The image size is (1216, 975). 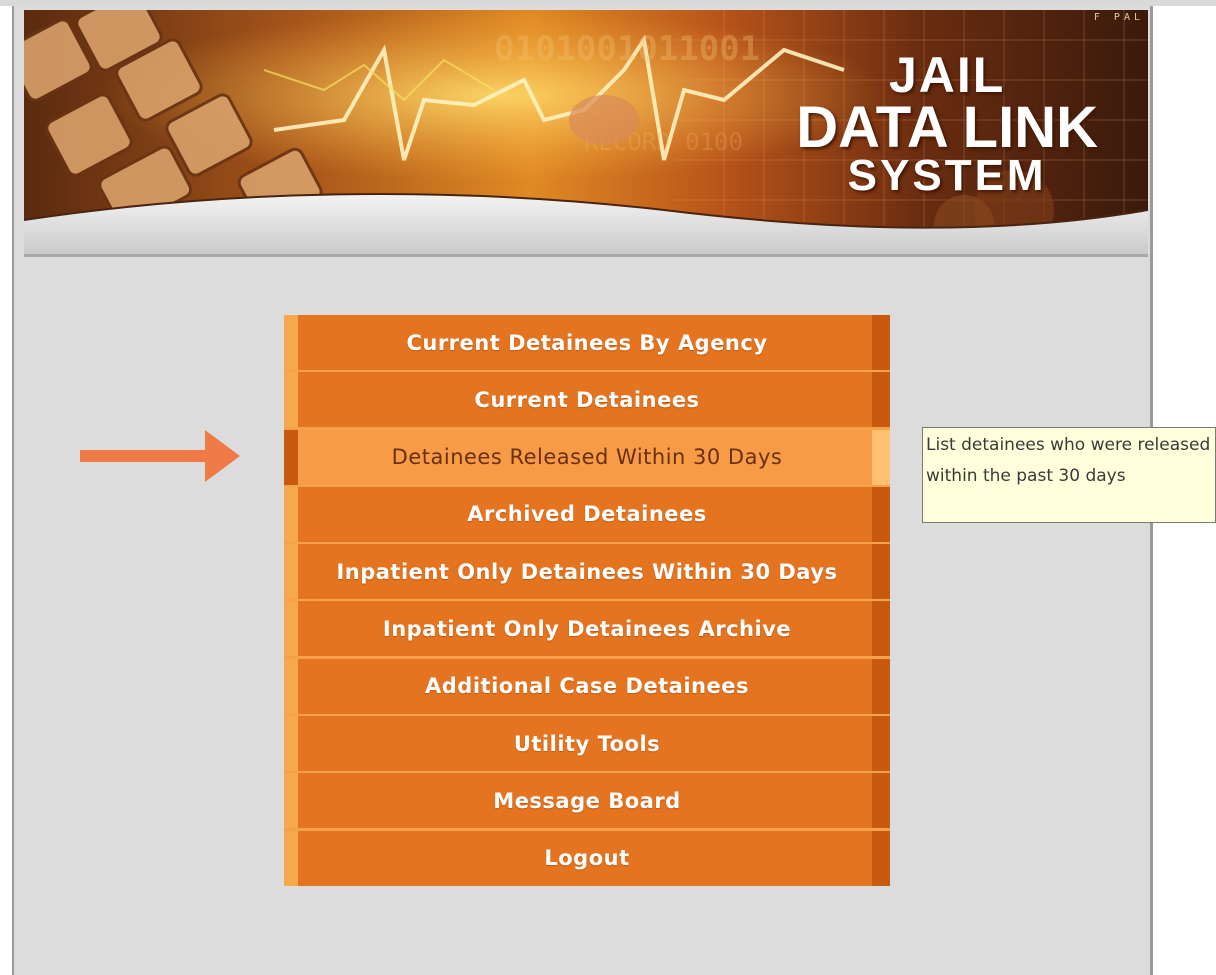 I want to click on menu-item-archived-detainees: Archived Detainees, so click(x=587, y=514).